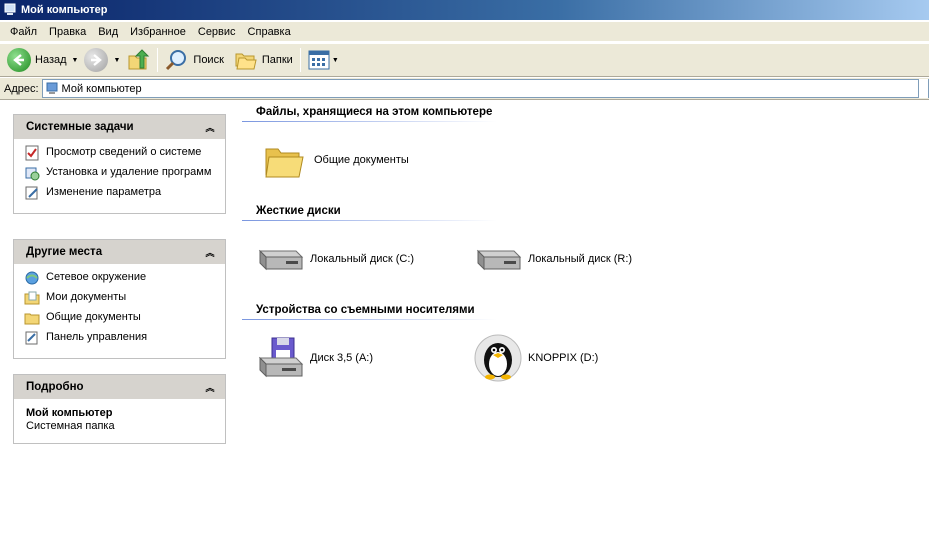 This screenshot has width=929, height=539. I want to click on system-tasks-header: Системные задачи ︽, so click(119, 127).